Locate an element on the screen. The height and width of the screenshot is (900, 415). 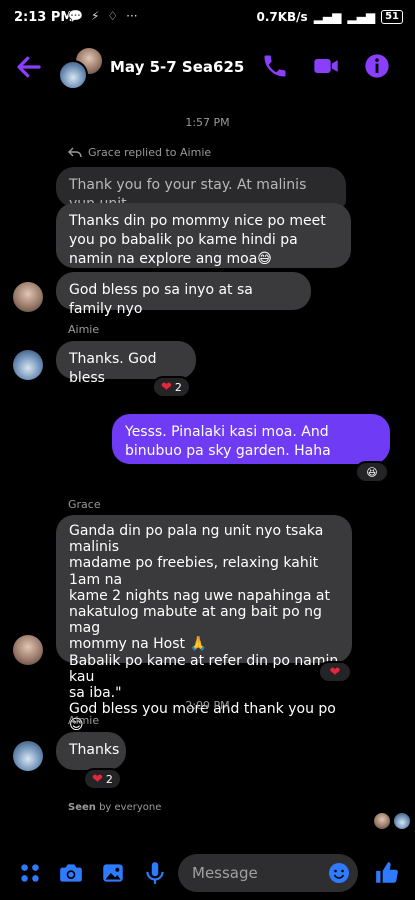
back-arrow-icon is located at coordinates (29, 67).